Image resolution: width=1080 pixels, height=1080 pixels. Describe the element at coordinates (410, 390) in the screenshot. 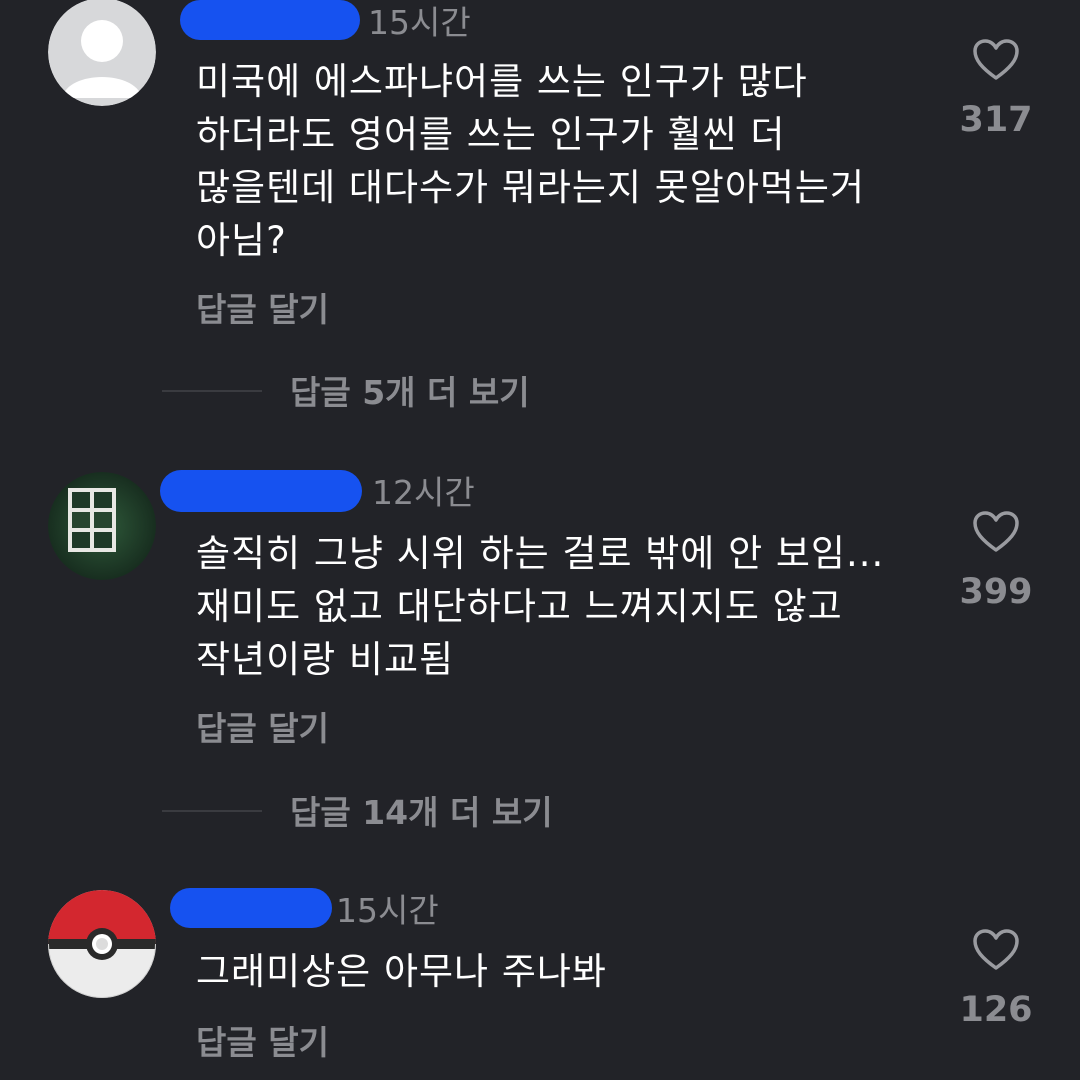

I see `more-replies-label: 답글 5개 더 보기` at that location.